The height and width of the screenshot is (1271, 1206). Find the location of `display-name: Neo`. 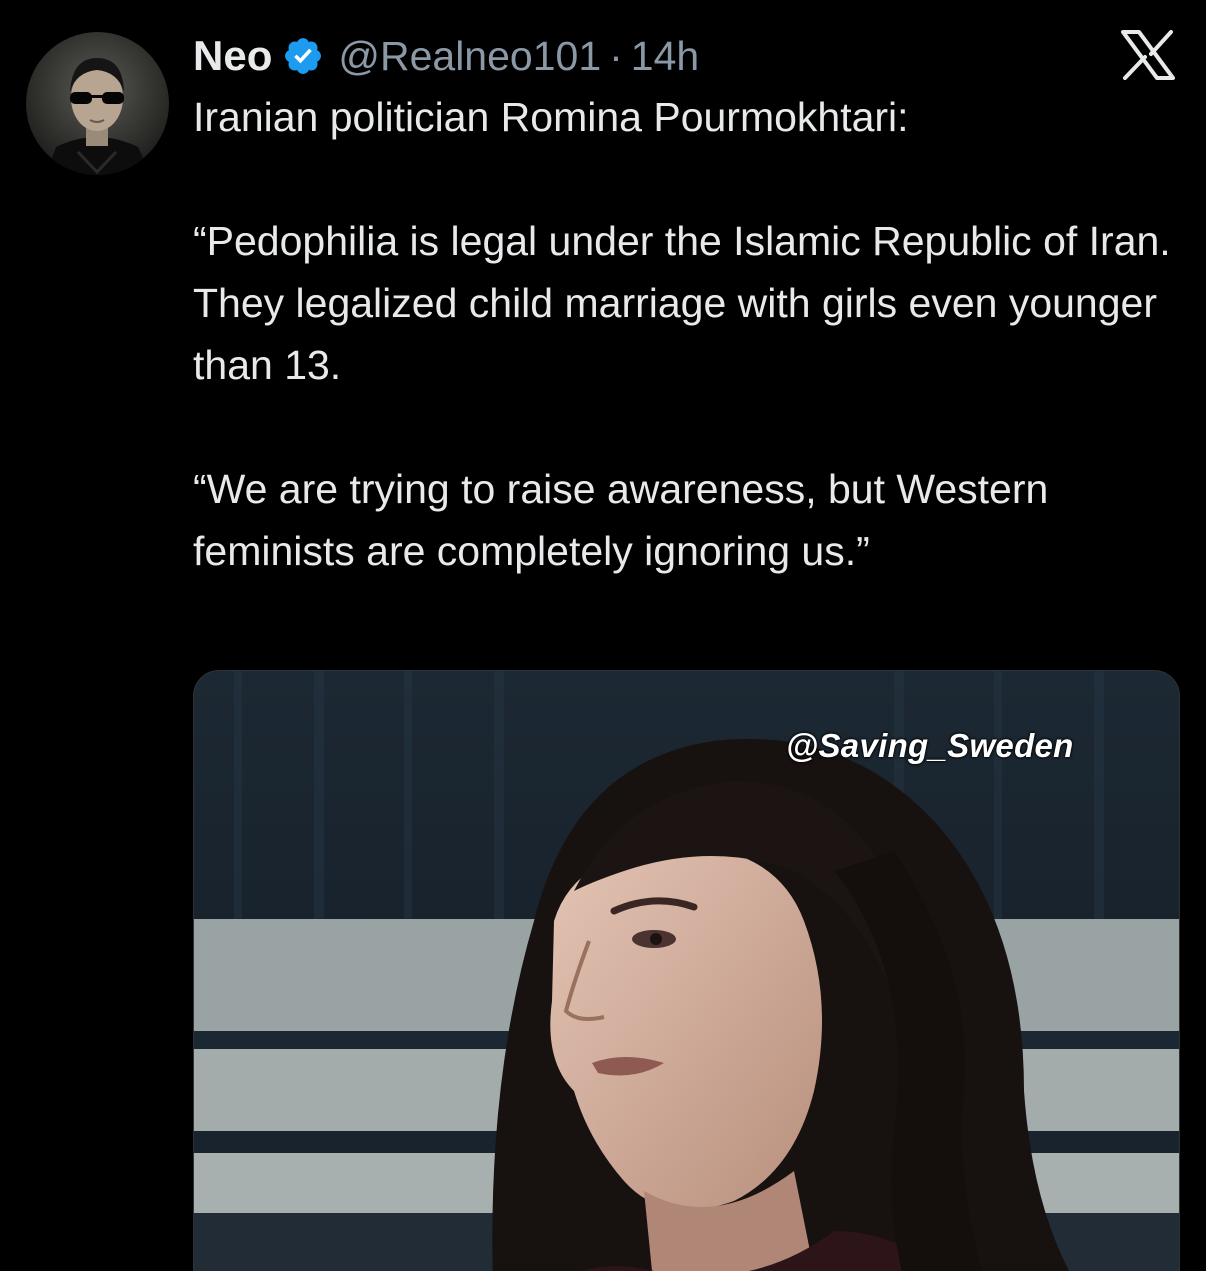

display-name: Neo is located at coordinates (232, 56).